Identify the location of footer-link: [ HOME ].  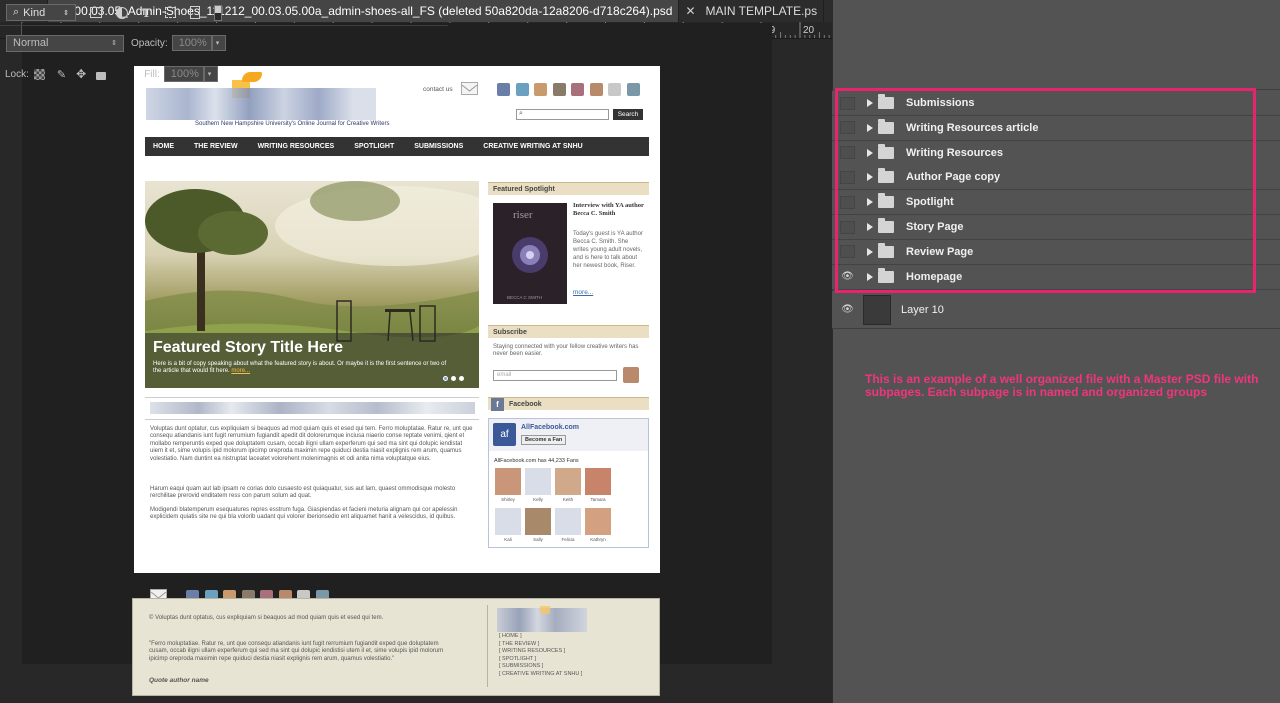
(510, 636).